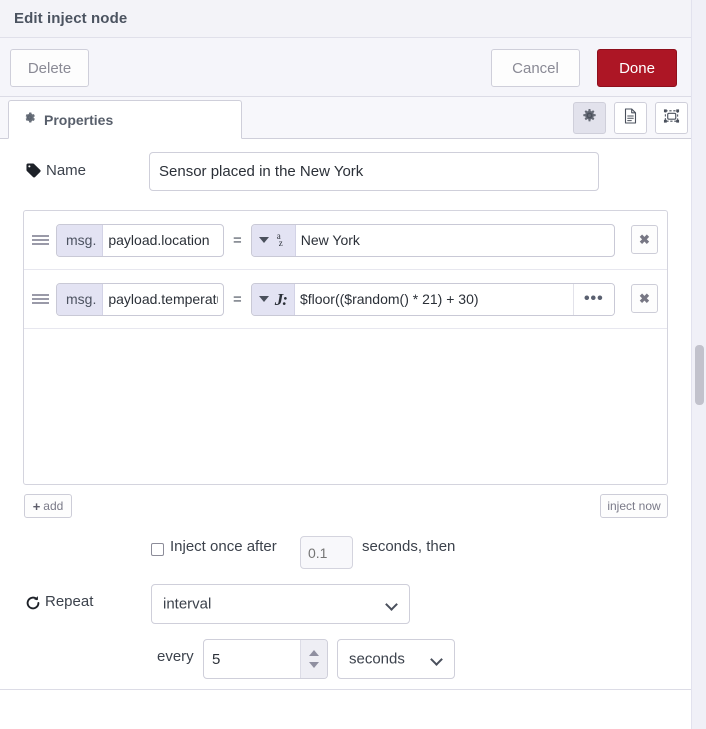 Image resolution: width=706 pixels, height=729 pixels. What do you see at coordinates (345, 67) in the screenshot?
I see `dialog-action-bar: Delete Cancel Done` at bounding box center [345, 67].